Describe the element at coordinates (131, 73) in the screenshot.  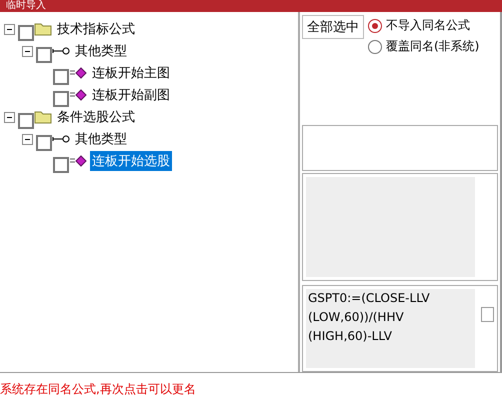
I see `tree-item: 连板开始主图` at that location.